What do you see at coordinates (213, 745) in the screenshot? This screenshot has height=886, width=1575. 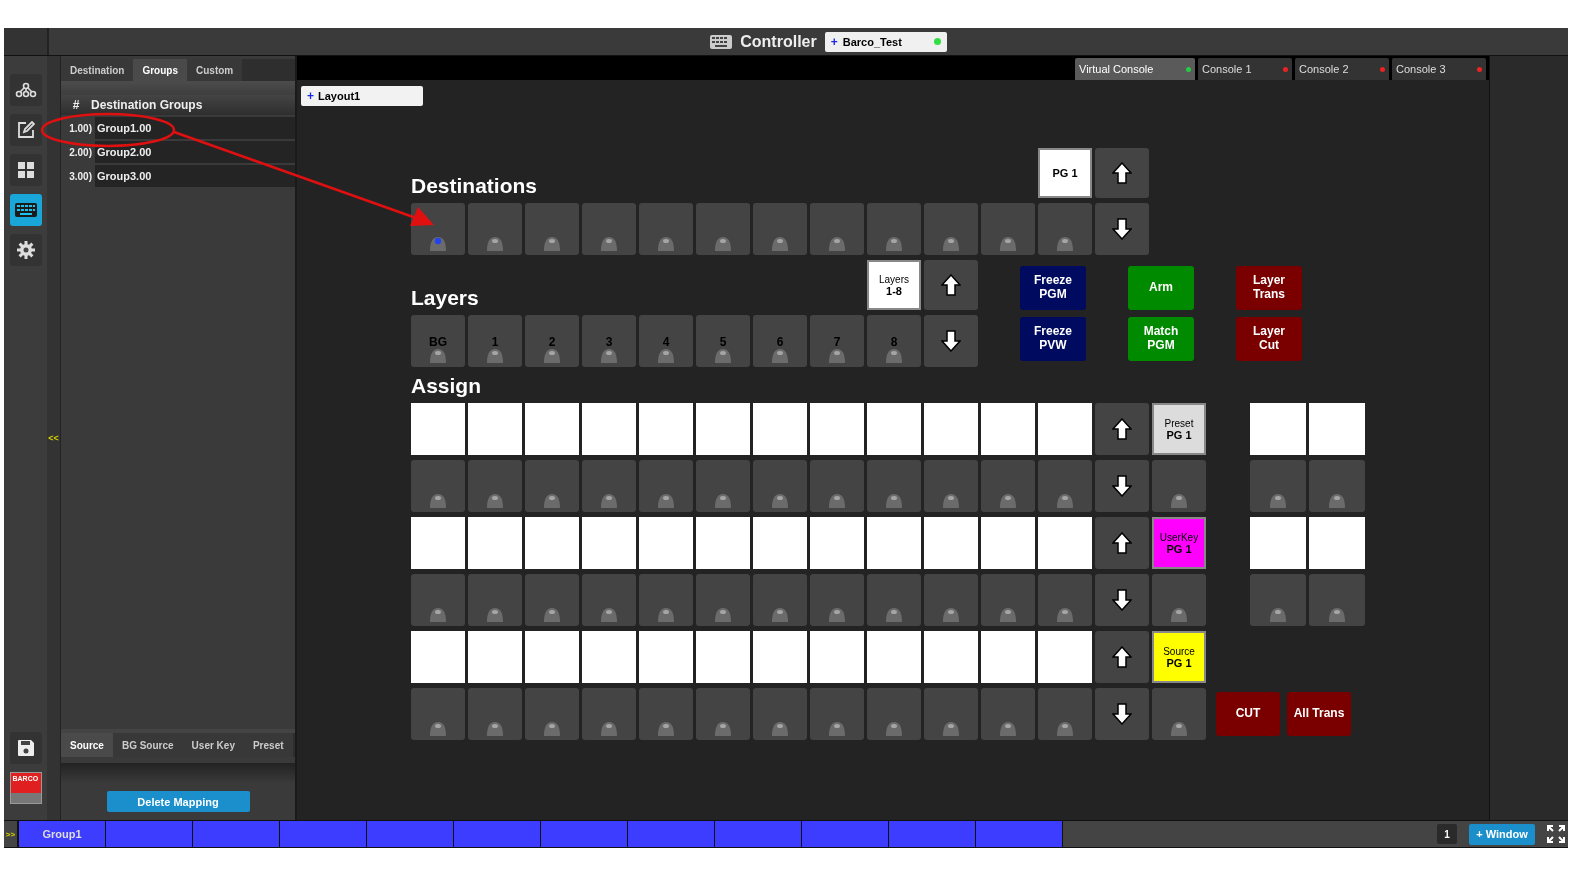 I see `tab: User Key` at bounding box center [213, 745].